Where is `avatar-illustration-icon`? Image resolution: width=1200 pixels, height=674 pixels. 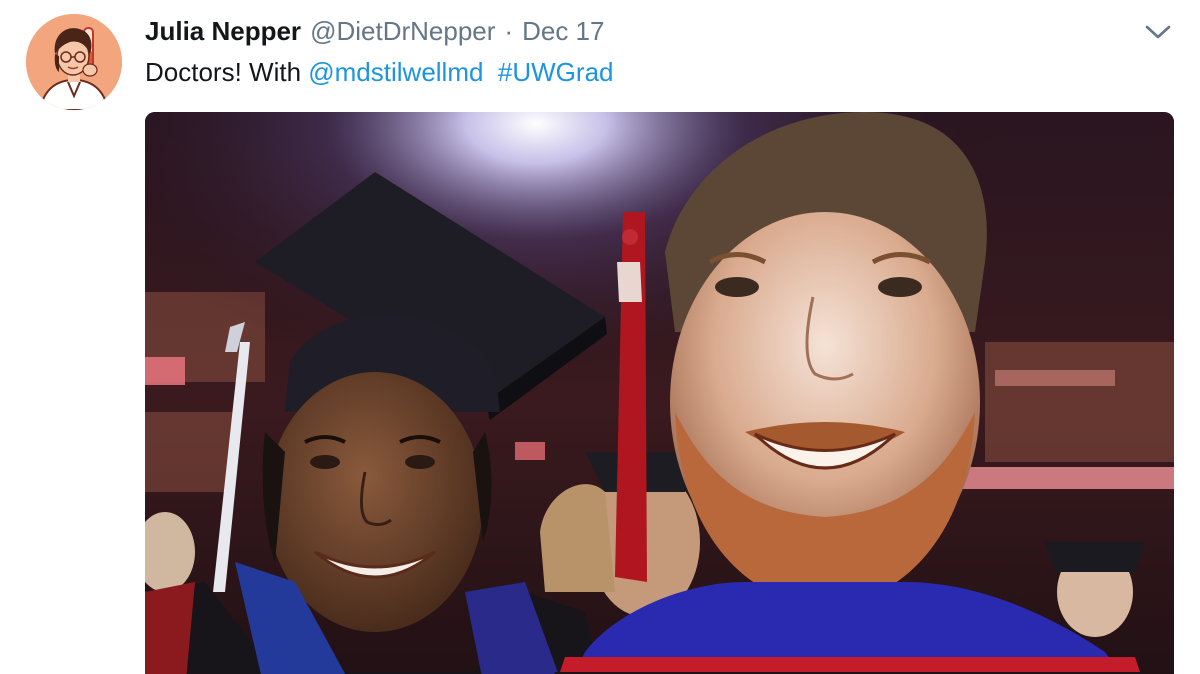
avatar-illustration-icon is located at coordinates (74, 62).